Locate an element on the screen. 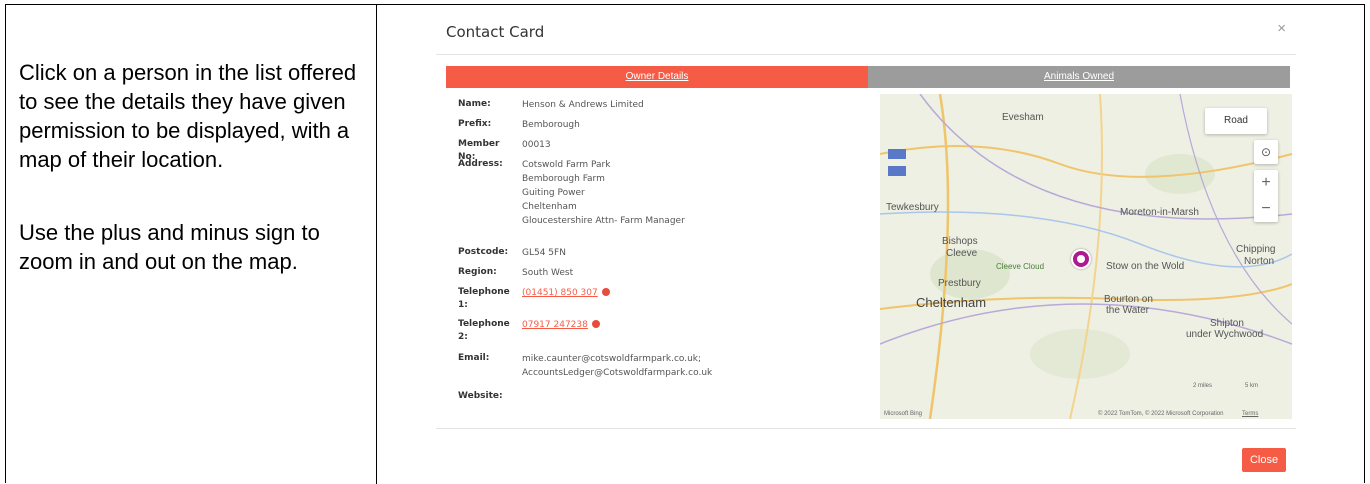  close-button: Close is located at coordinates (1264, 460).